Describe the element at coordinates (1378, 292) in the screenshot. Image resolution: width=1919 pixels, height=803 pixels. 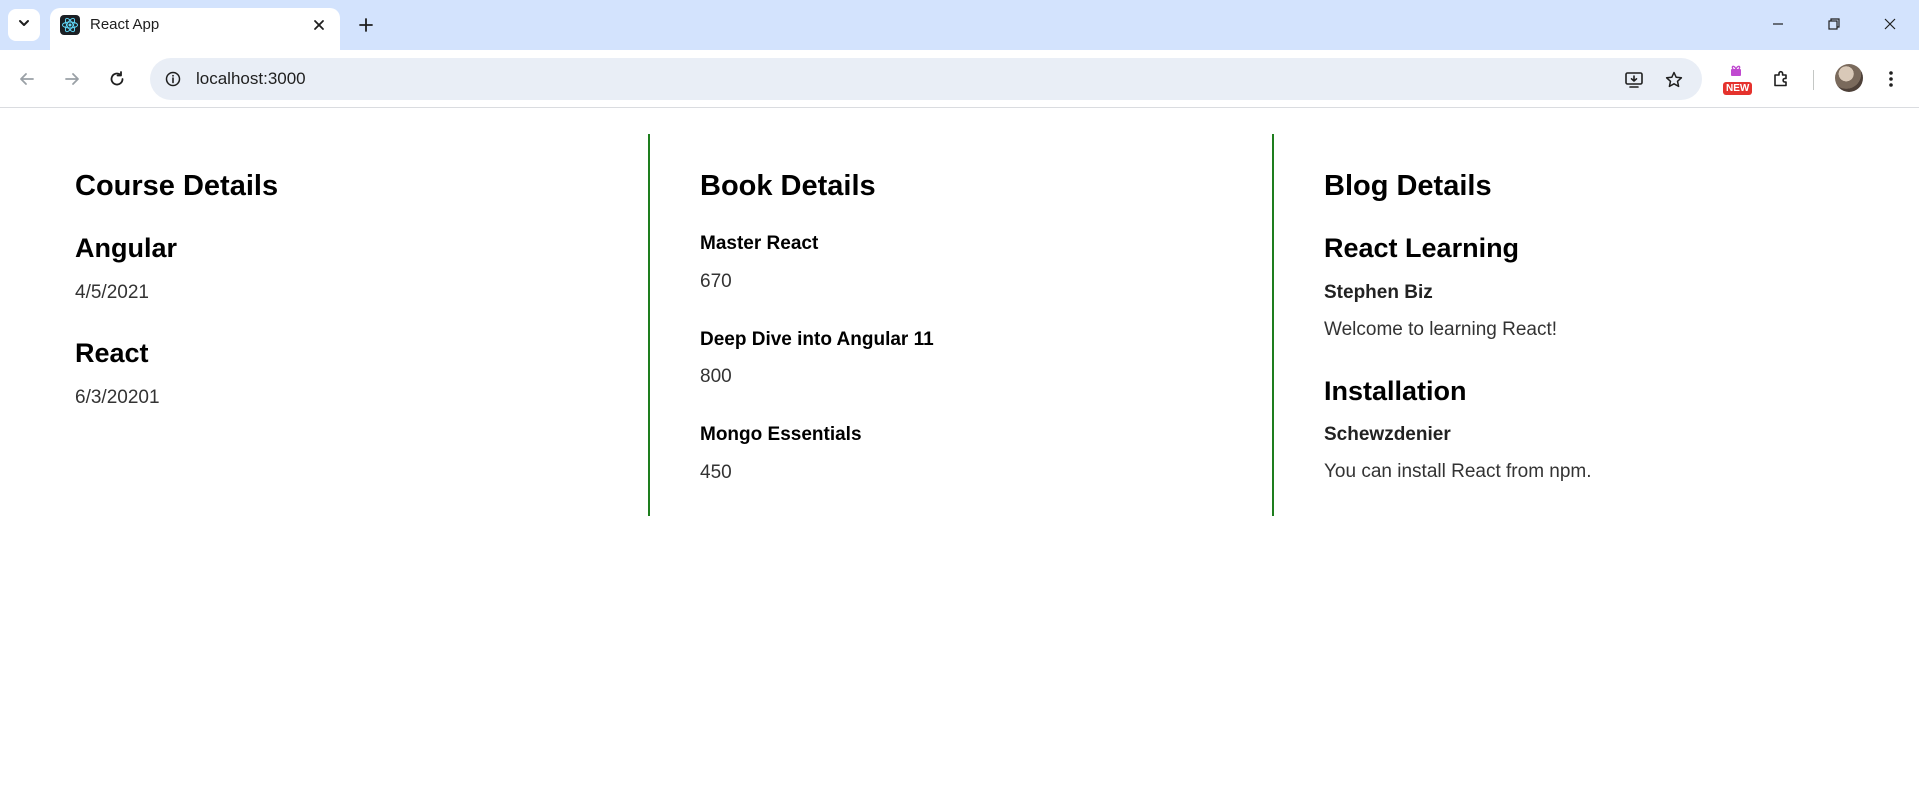
I see `blog-author: Stephen Biz` at that location.